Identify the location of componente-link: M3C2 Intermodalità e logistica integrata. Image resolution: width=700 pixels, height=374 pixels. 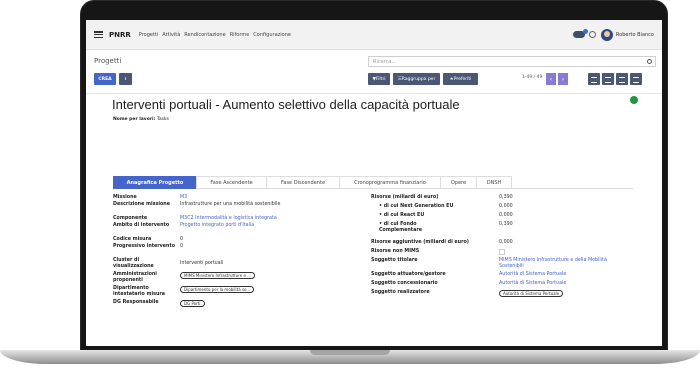
(228, 219).